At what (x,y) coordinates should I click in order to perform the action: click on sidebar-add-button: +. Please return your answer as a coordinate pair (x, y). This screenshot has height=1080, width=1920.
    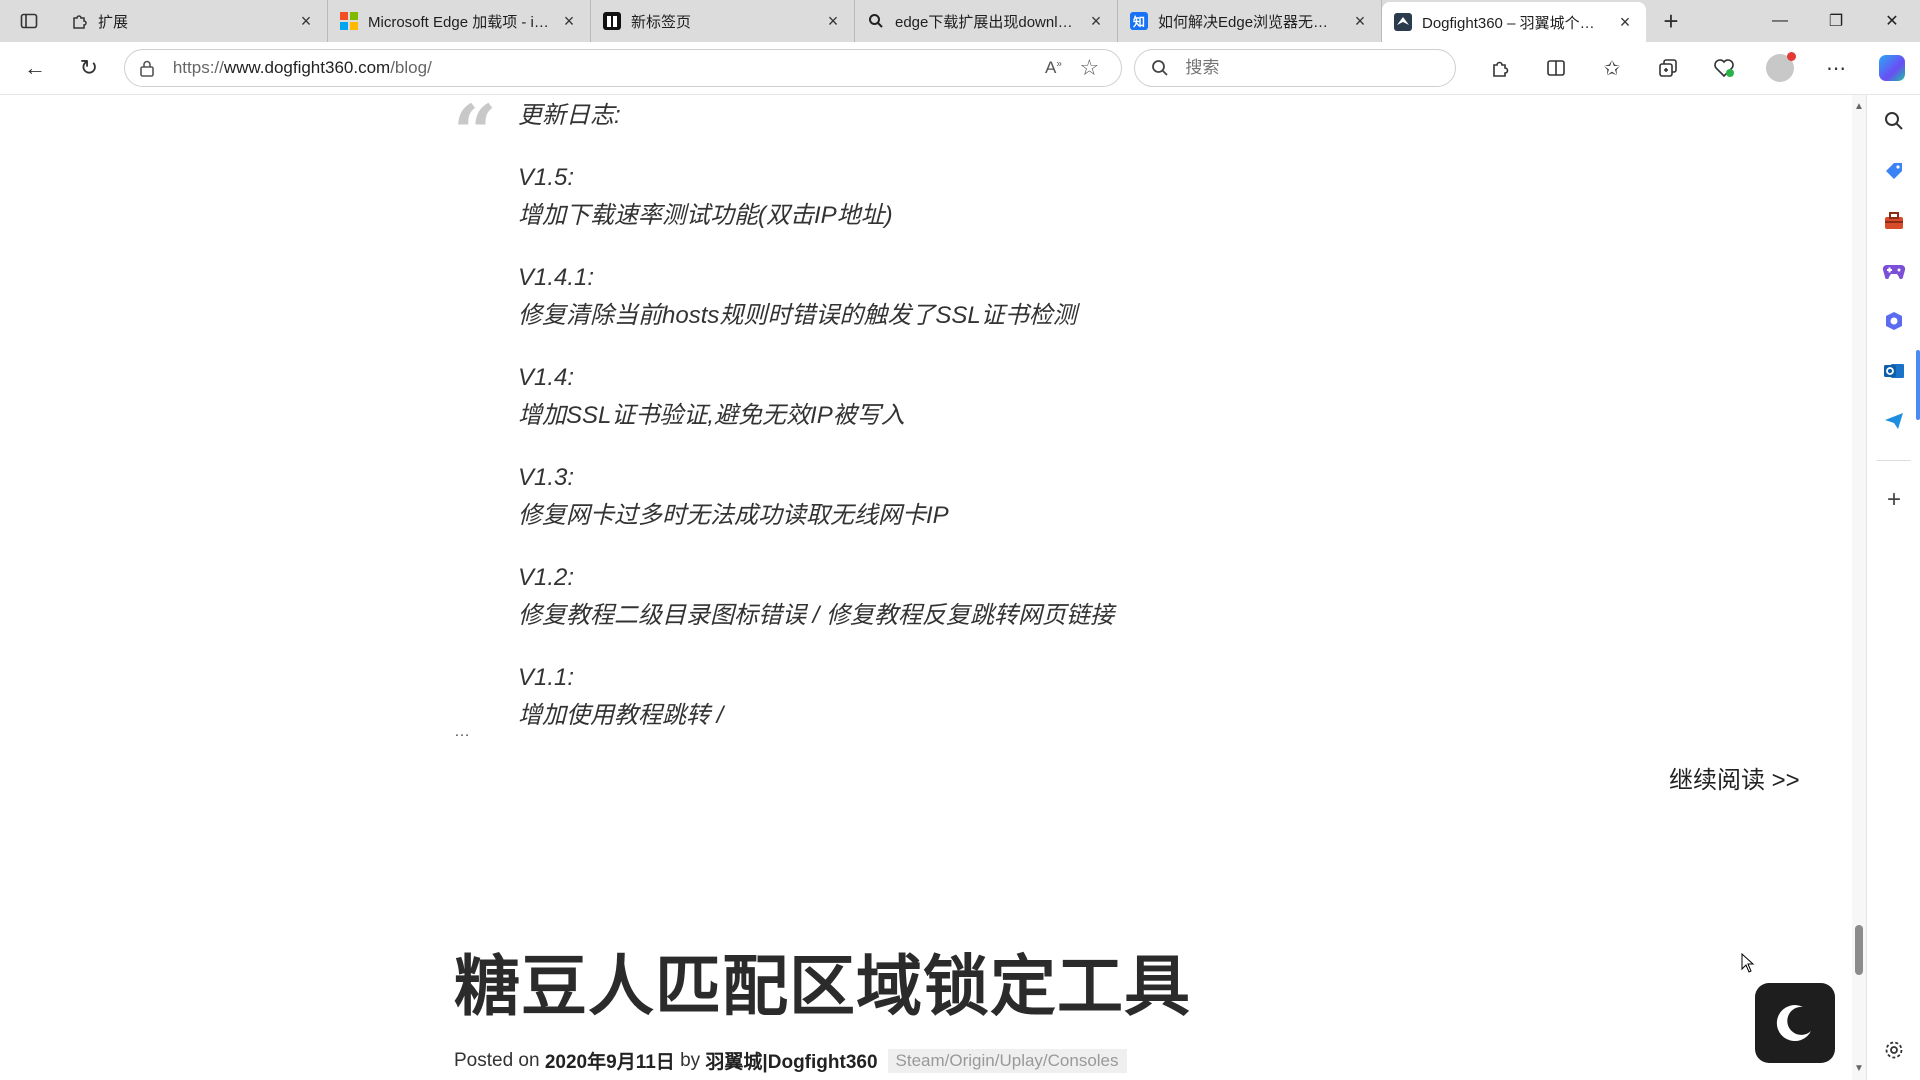
    Looking at the image, I should click on (1893, 500).